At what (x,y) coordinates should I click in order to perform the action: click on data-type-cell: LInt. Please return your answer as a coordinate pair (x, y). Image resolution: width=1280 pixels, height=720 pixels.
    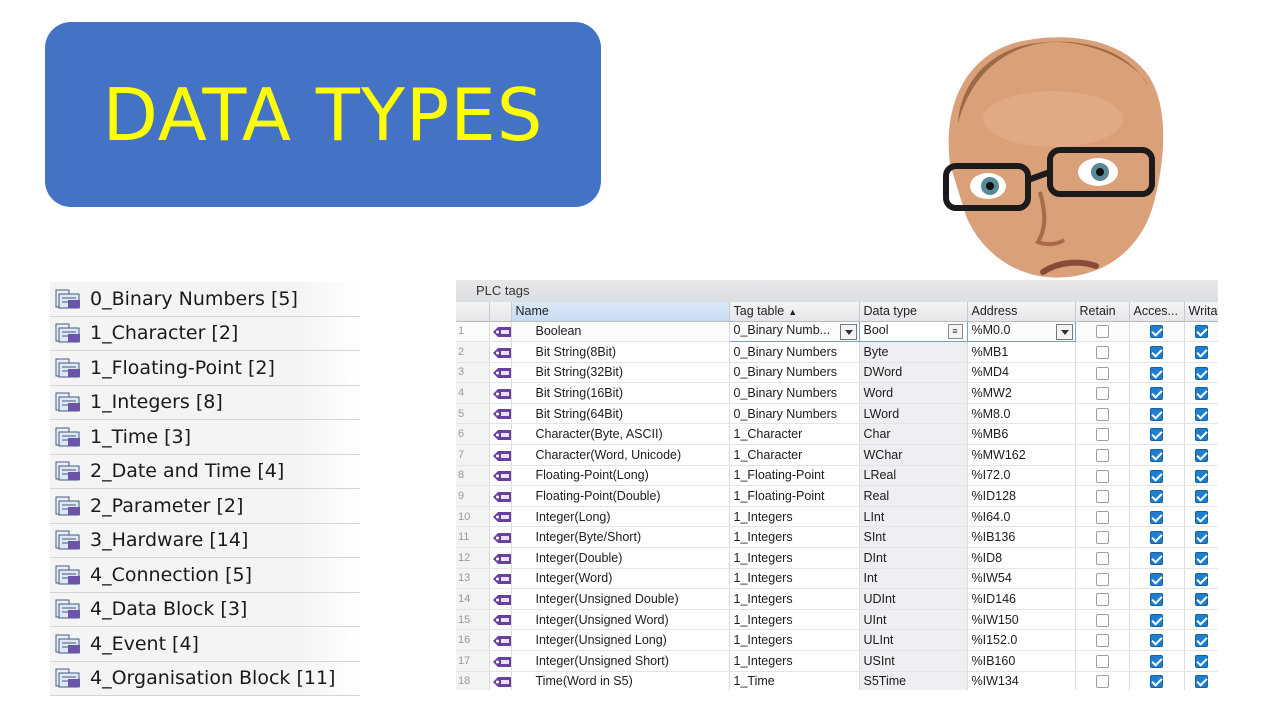
    Looking at the image, I should click on (913, 517).